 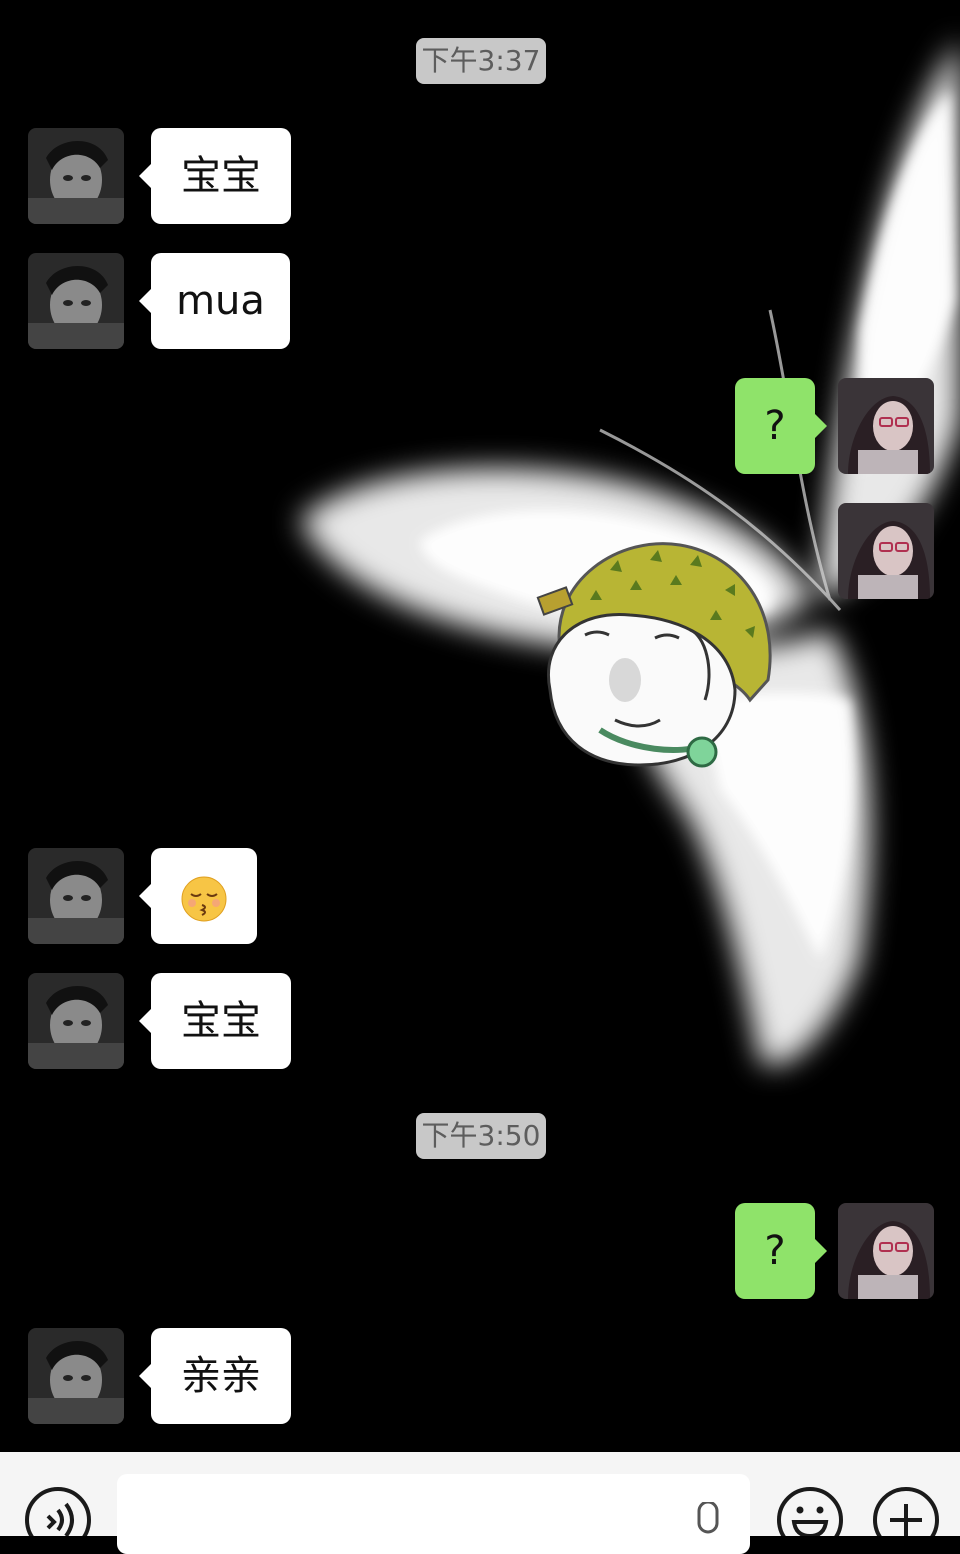 I want to click on message-bubble-incoming: 亲亲, so click(x=215, y=1376).